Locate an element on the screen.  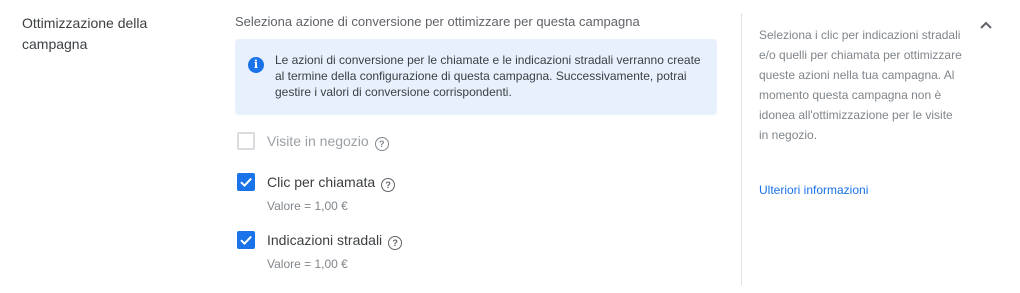
option-label: Visite in negozio? is located at coordinates (328, 141).